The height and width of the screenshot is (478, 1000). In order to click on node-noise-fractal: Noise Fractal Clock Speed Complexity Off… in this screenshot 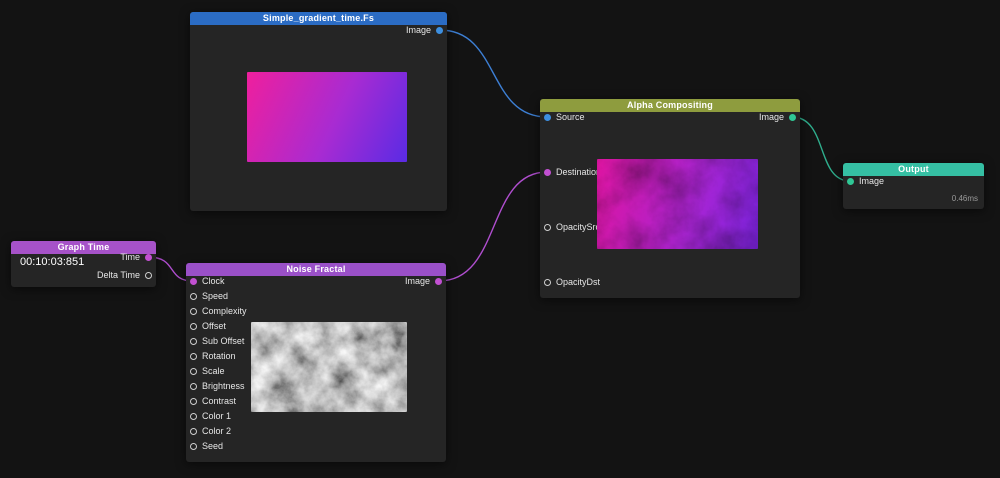, I will do `click(316, 362)`.